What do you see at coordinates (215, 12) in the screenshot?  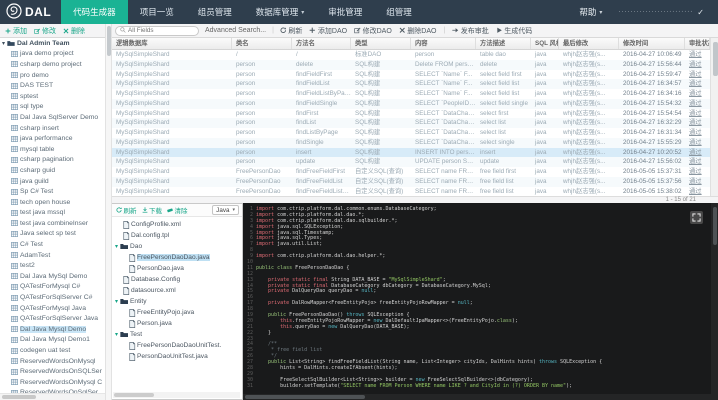 I see `nav-item-2: 组员管理` at bounding box center [215, 12].